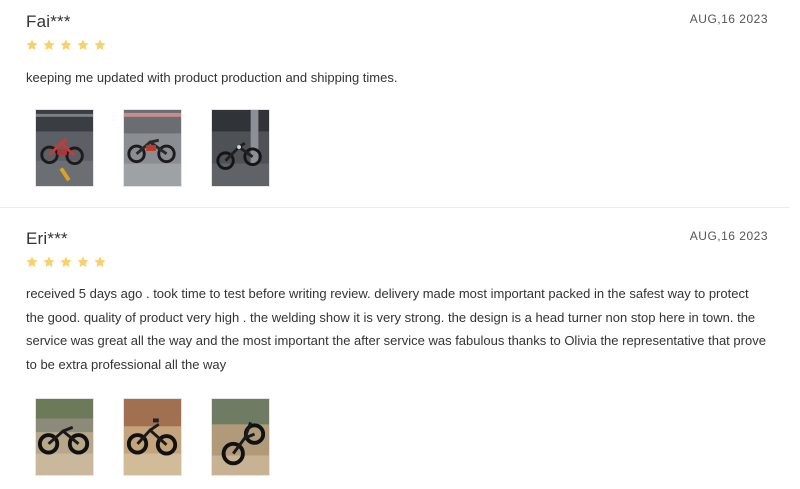 Image resolution: width=800 pixels, height=489 pixels. I want to click on review-author: Eri***, so click(47, 238).